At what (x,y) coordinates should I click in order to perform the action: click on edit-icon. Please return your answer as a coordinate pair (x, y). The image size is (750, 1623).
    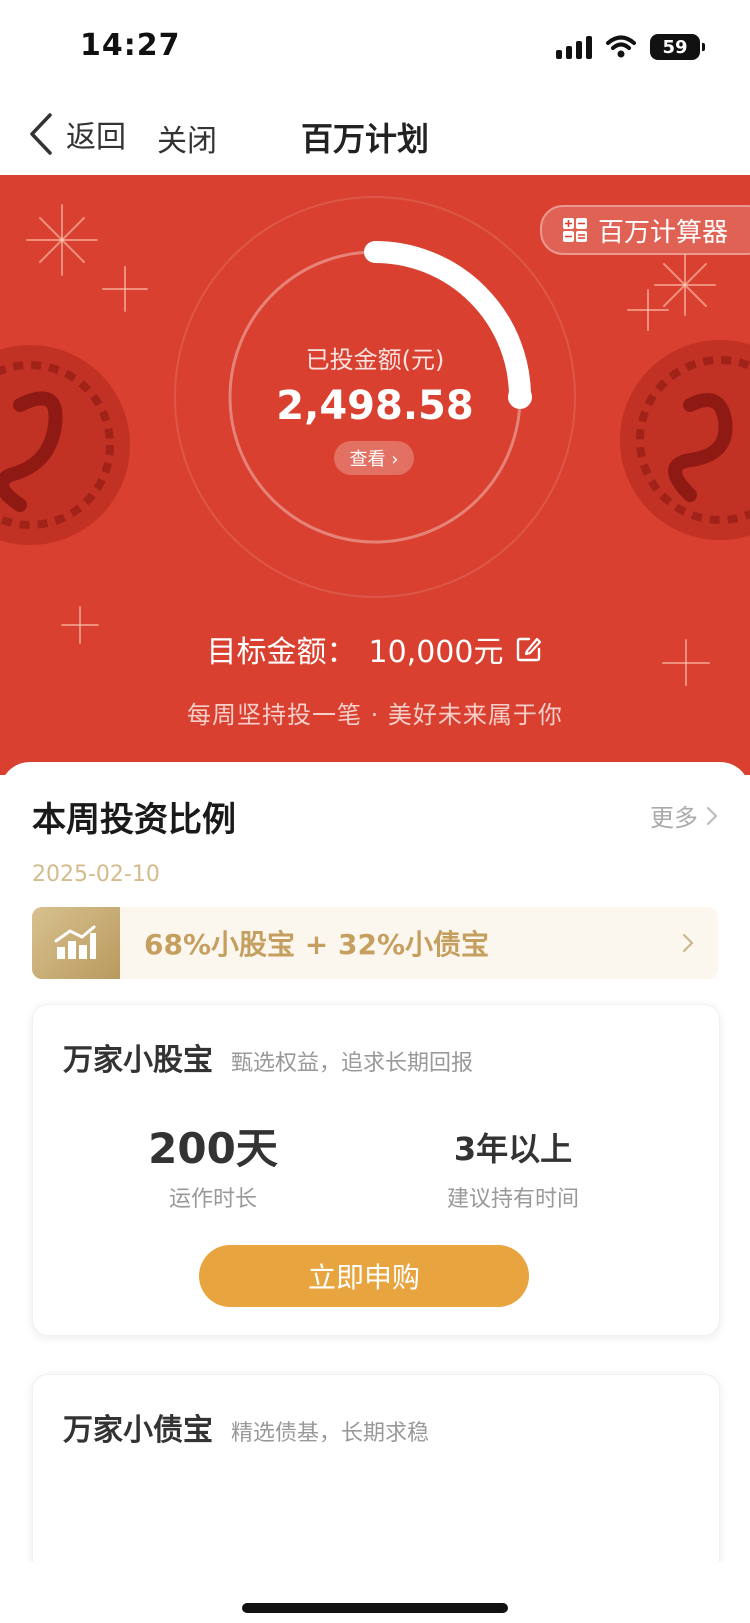
    Looking at the image, I should click on (529, 649).